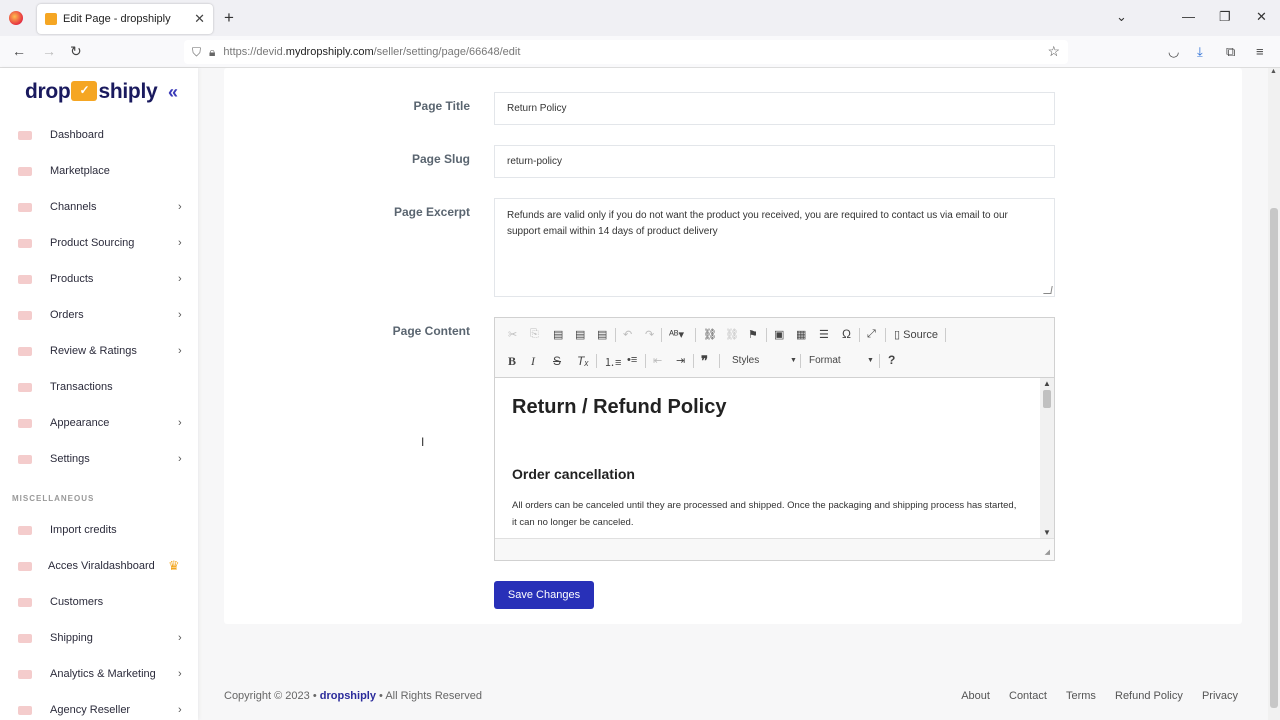  Describe the element at coordinates (632, 360) in the screenshot. I see `bulleted-list-icon: •≡` at that location.